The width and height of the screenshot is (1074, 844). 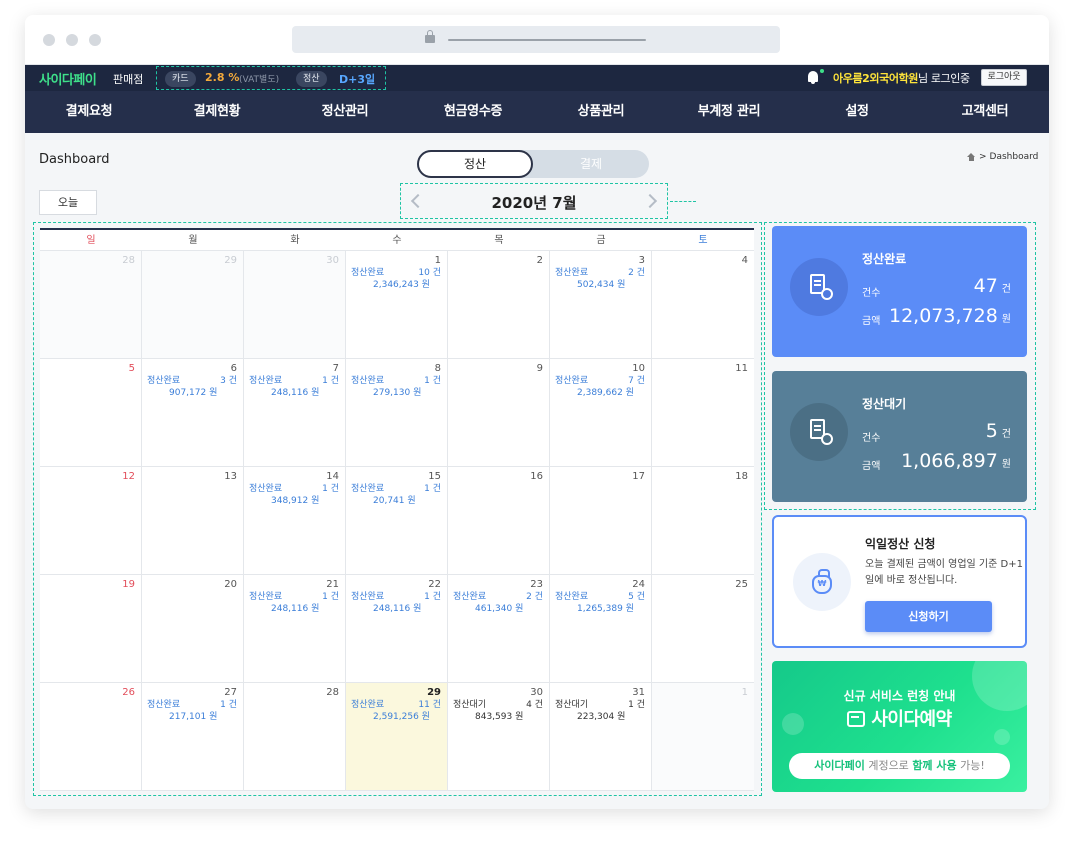 I want to click on promo-banner: 신규 서비스 런칭 안내 사이다예약 사이다페이 계정으로 함께 사용 가능!, so click(x=899, y=726).